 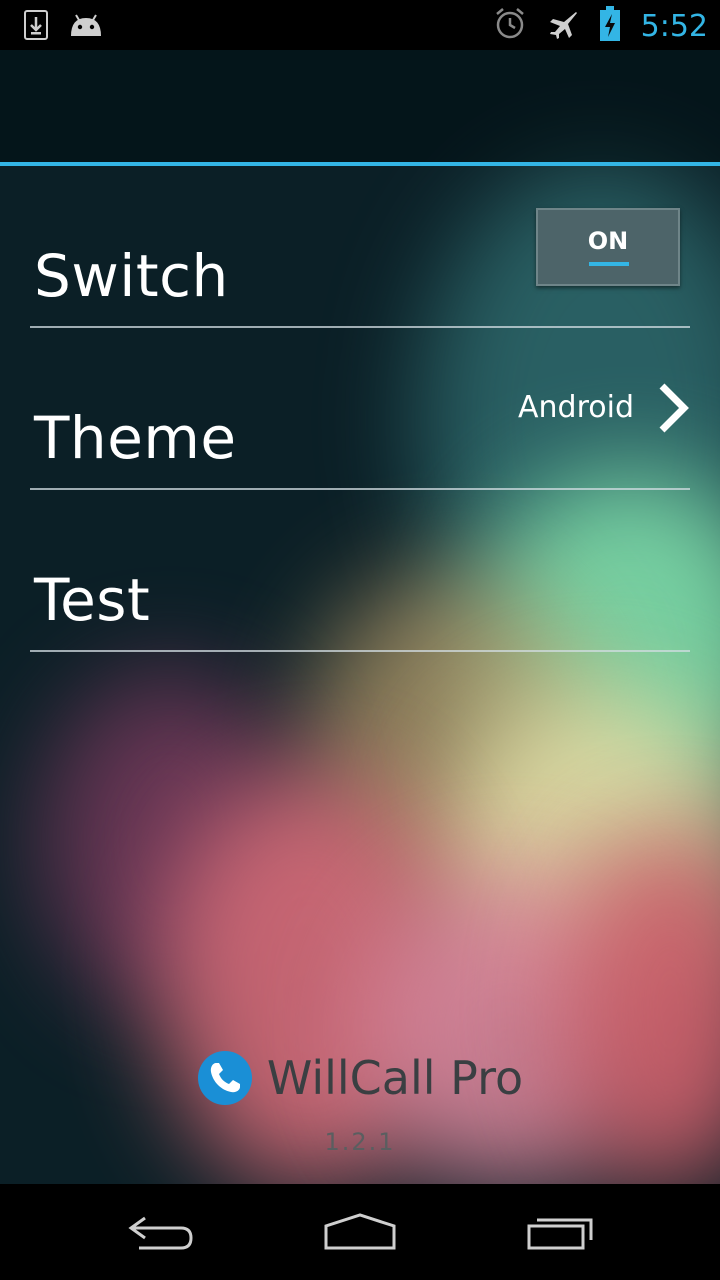 I want to click on switch-toggle: ON, so click(x=608, y=247).